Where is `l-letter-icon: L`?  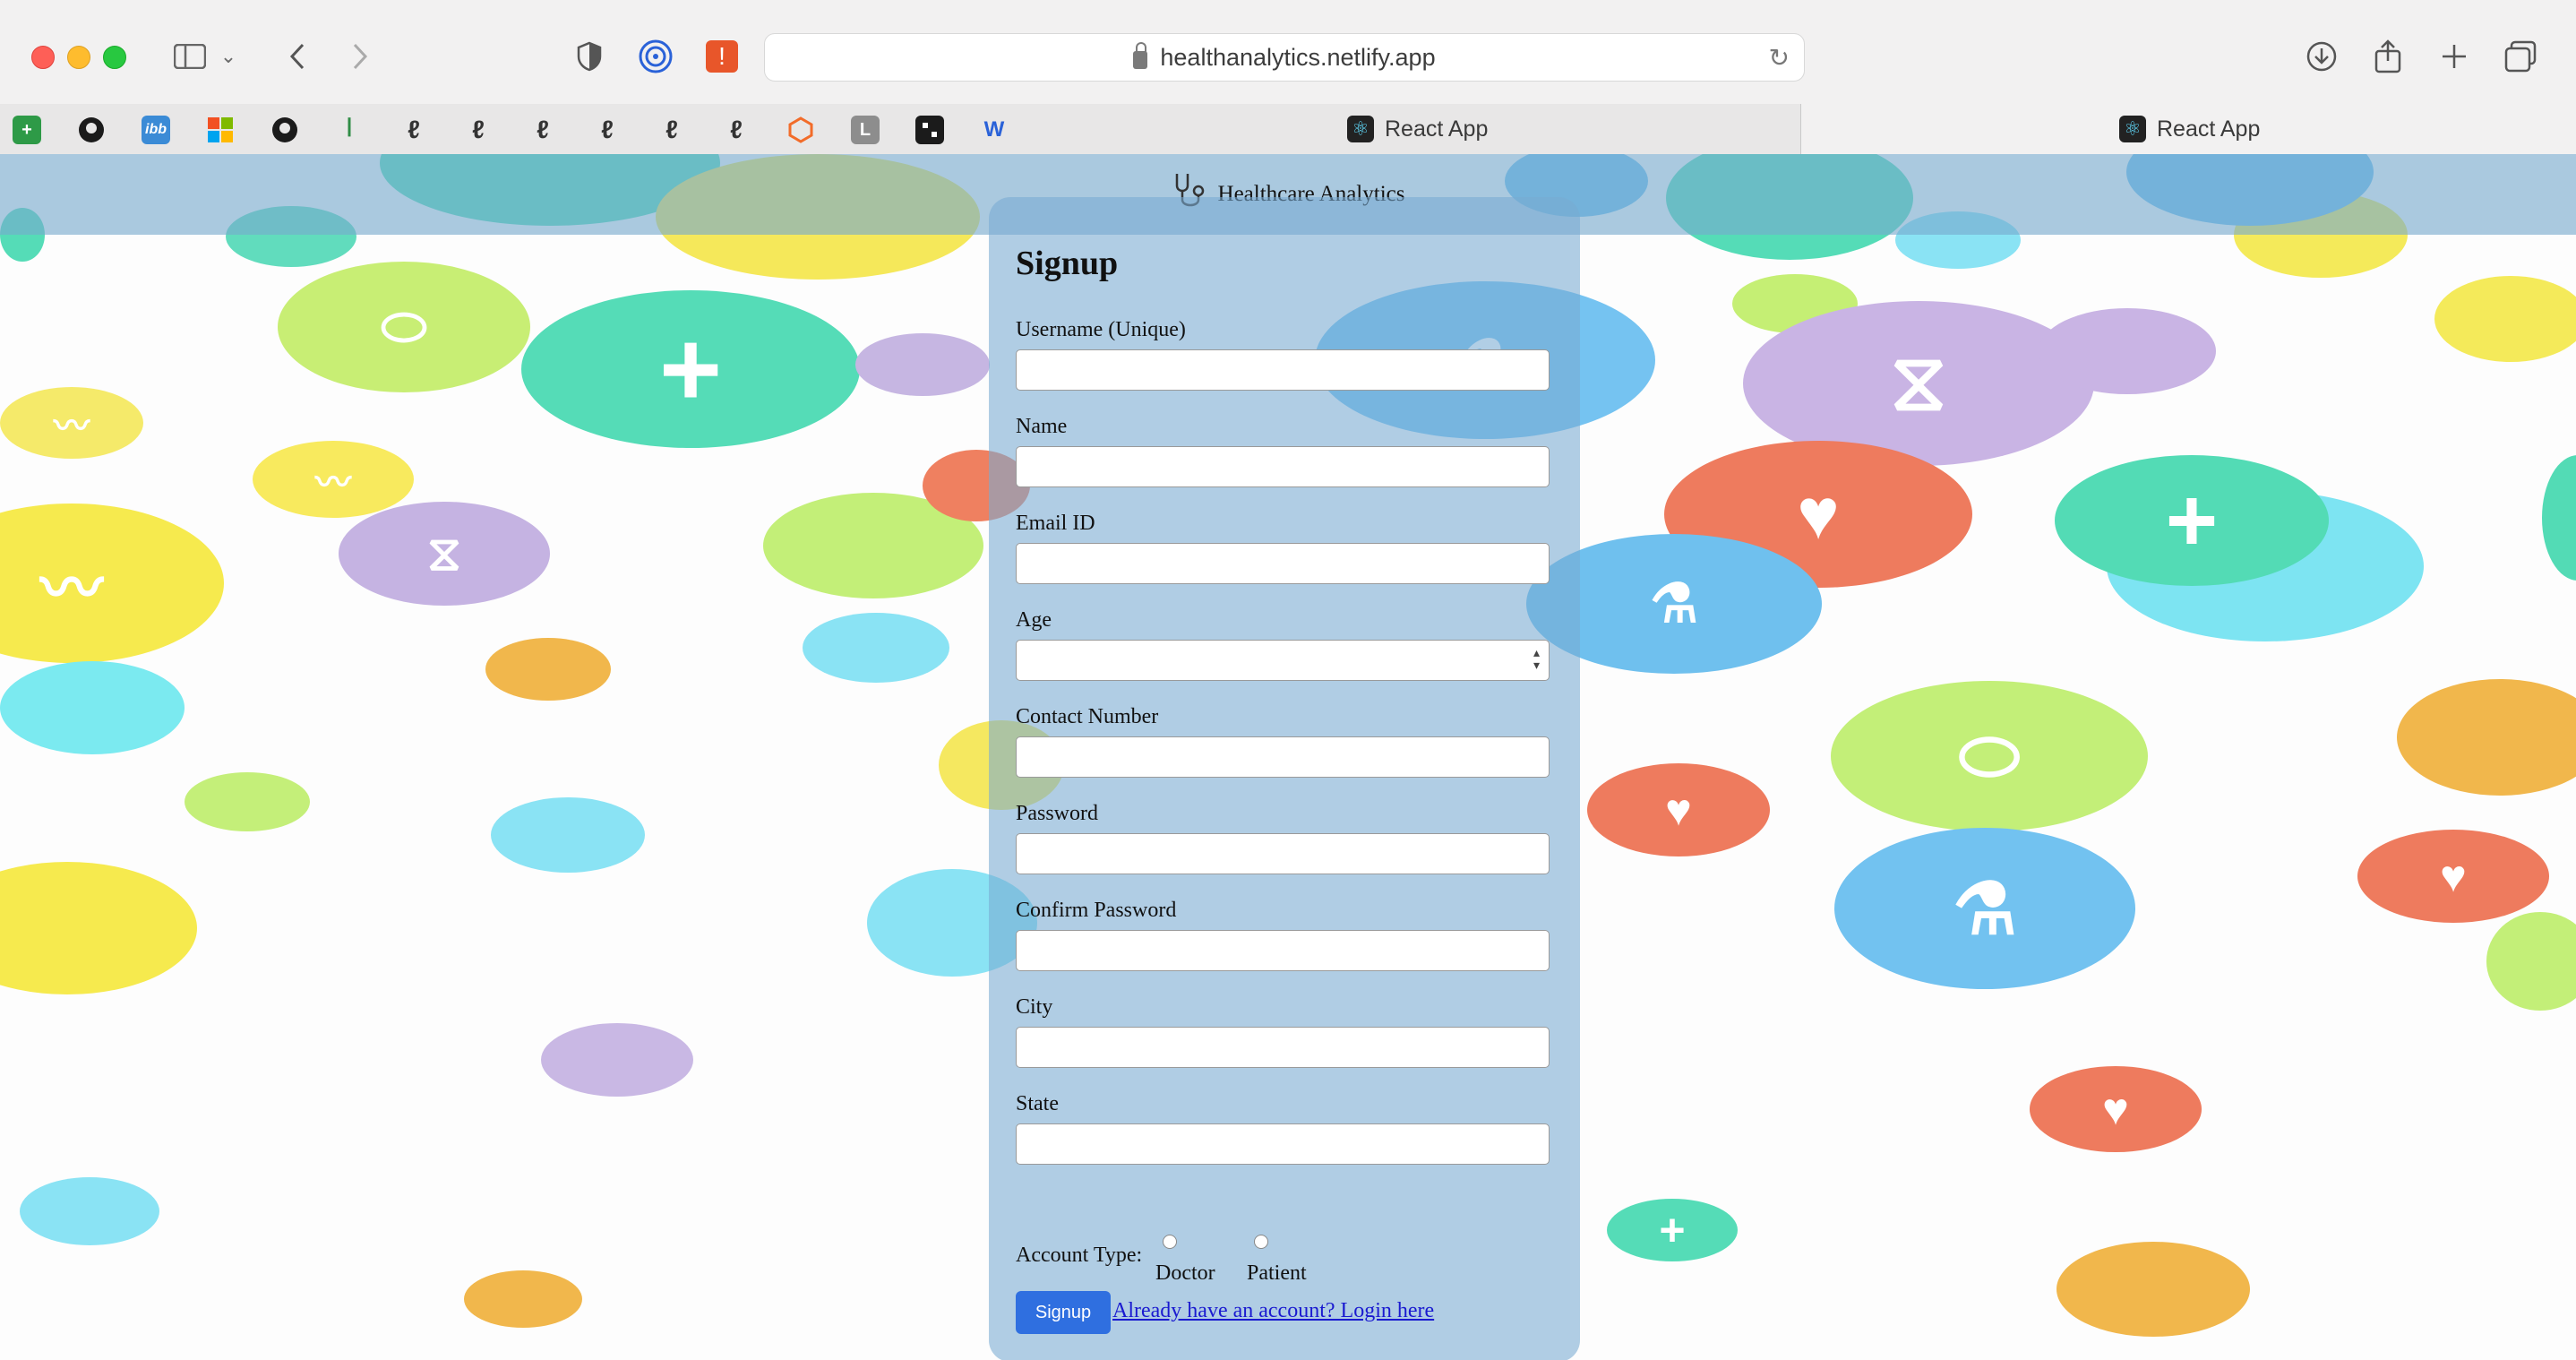
l-letter-icon: L is located at coordinates (865, 130).